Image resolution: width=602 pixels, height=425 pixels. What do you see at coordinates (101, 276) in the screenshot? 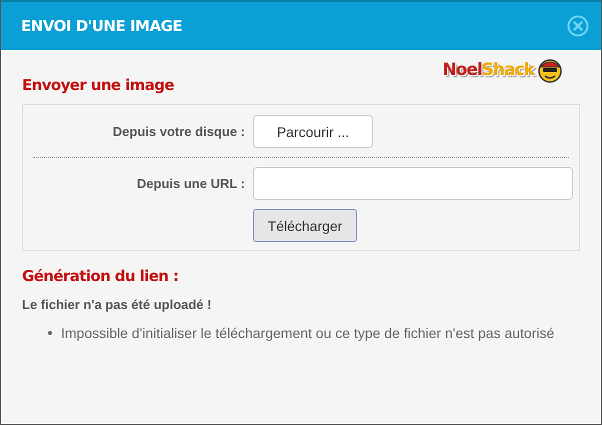
I see `section-heading: Génération du lien :` at bounding box center [101, 276].